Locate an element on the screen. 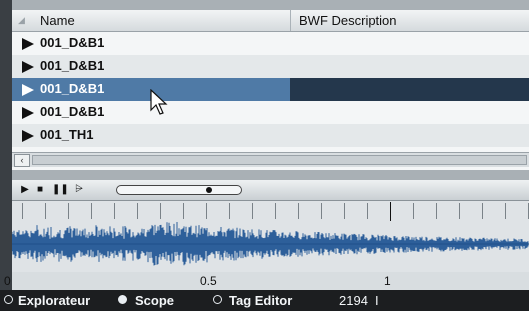 Image resolution: width=529 pixels, height=311 pixels. column-bwf-description: BWF Description is located at coordinates (410, 20).